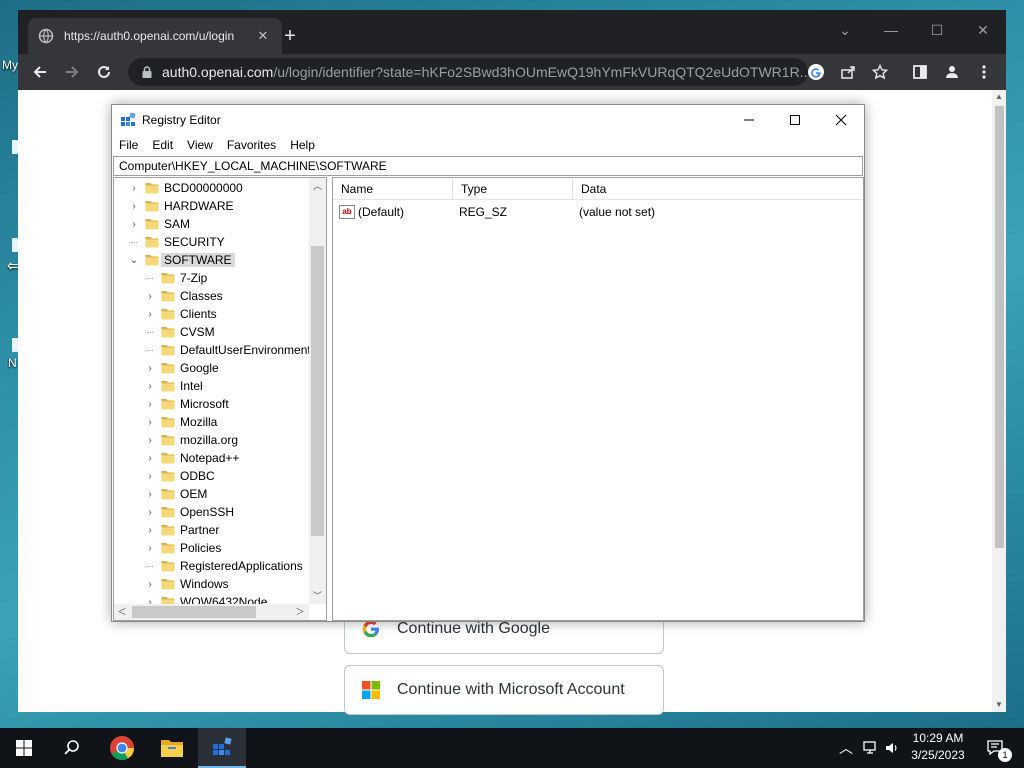  Describe the element at coordinates (513, 189) in the screenshot. I see `column-header-type: Type` at that location.